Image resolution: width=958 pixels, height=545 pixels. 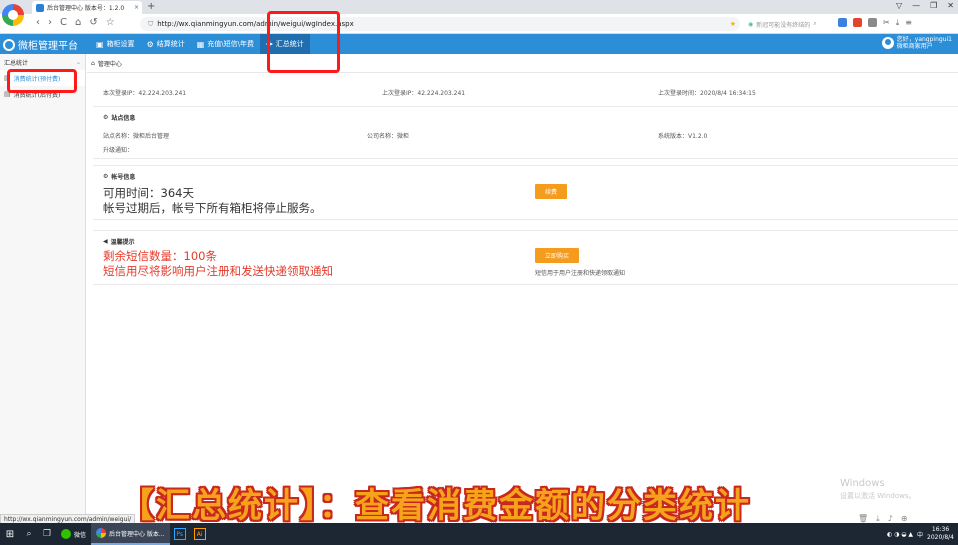 What do you see at coordinates (145, 93) in the screenshot?
I see `this-login-ip: 本次登录IP：42.224.203.241` at bounding box center [145, 93].